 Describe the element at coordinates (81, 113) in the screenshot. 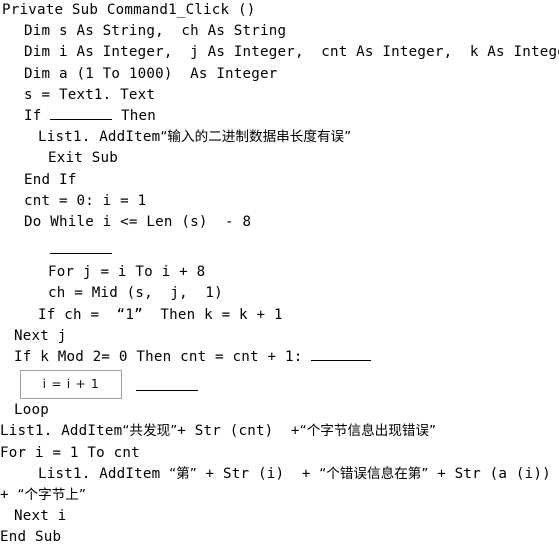

I see `blank-condition` at that location.